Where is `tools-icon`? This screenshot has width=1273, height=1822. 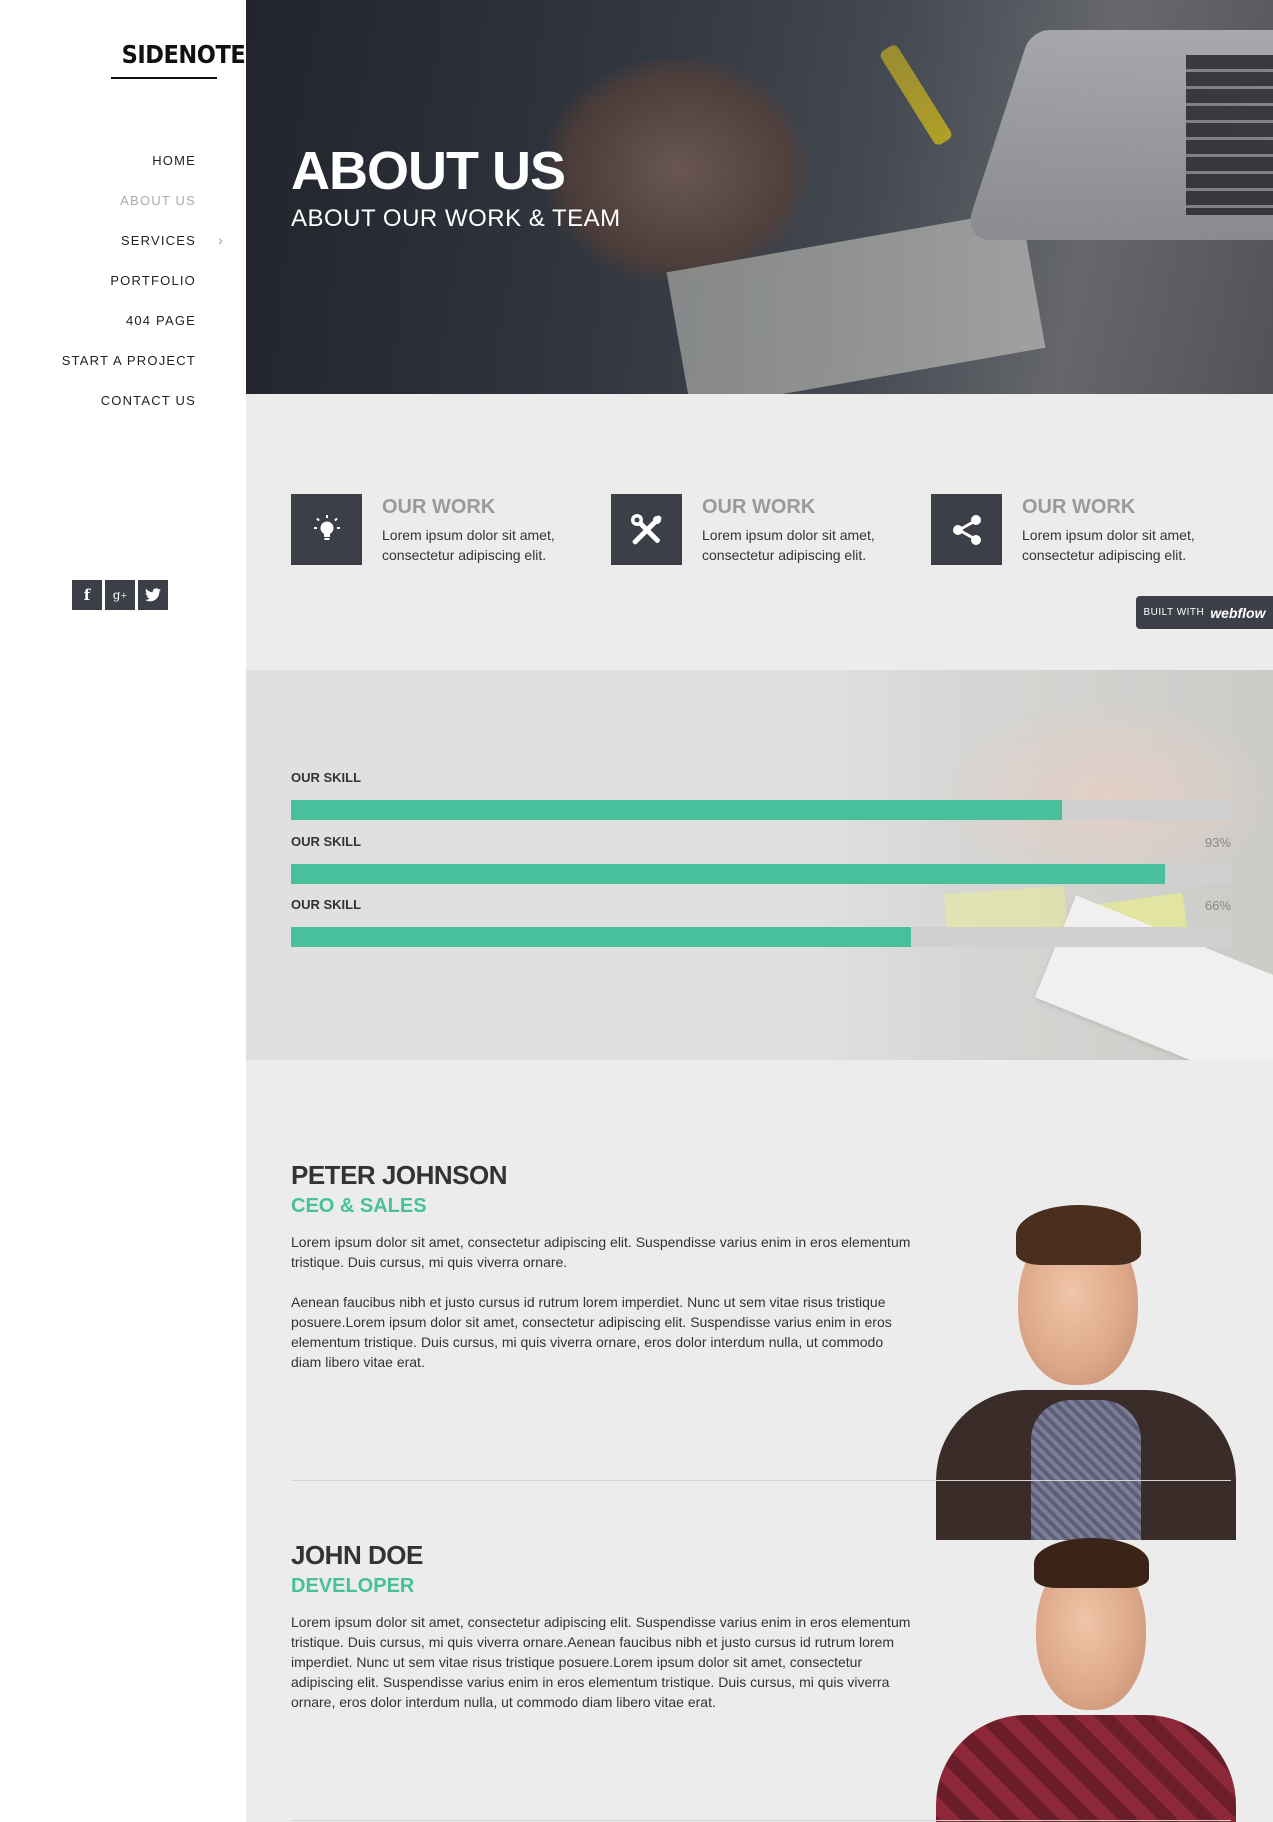 tools-icon is located at coordinates (646, 529).